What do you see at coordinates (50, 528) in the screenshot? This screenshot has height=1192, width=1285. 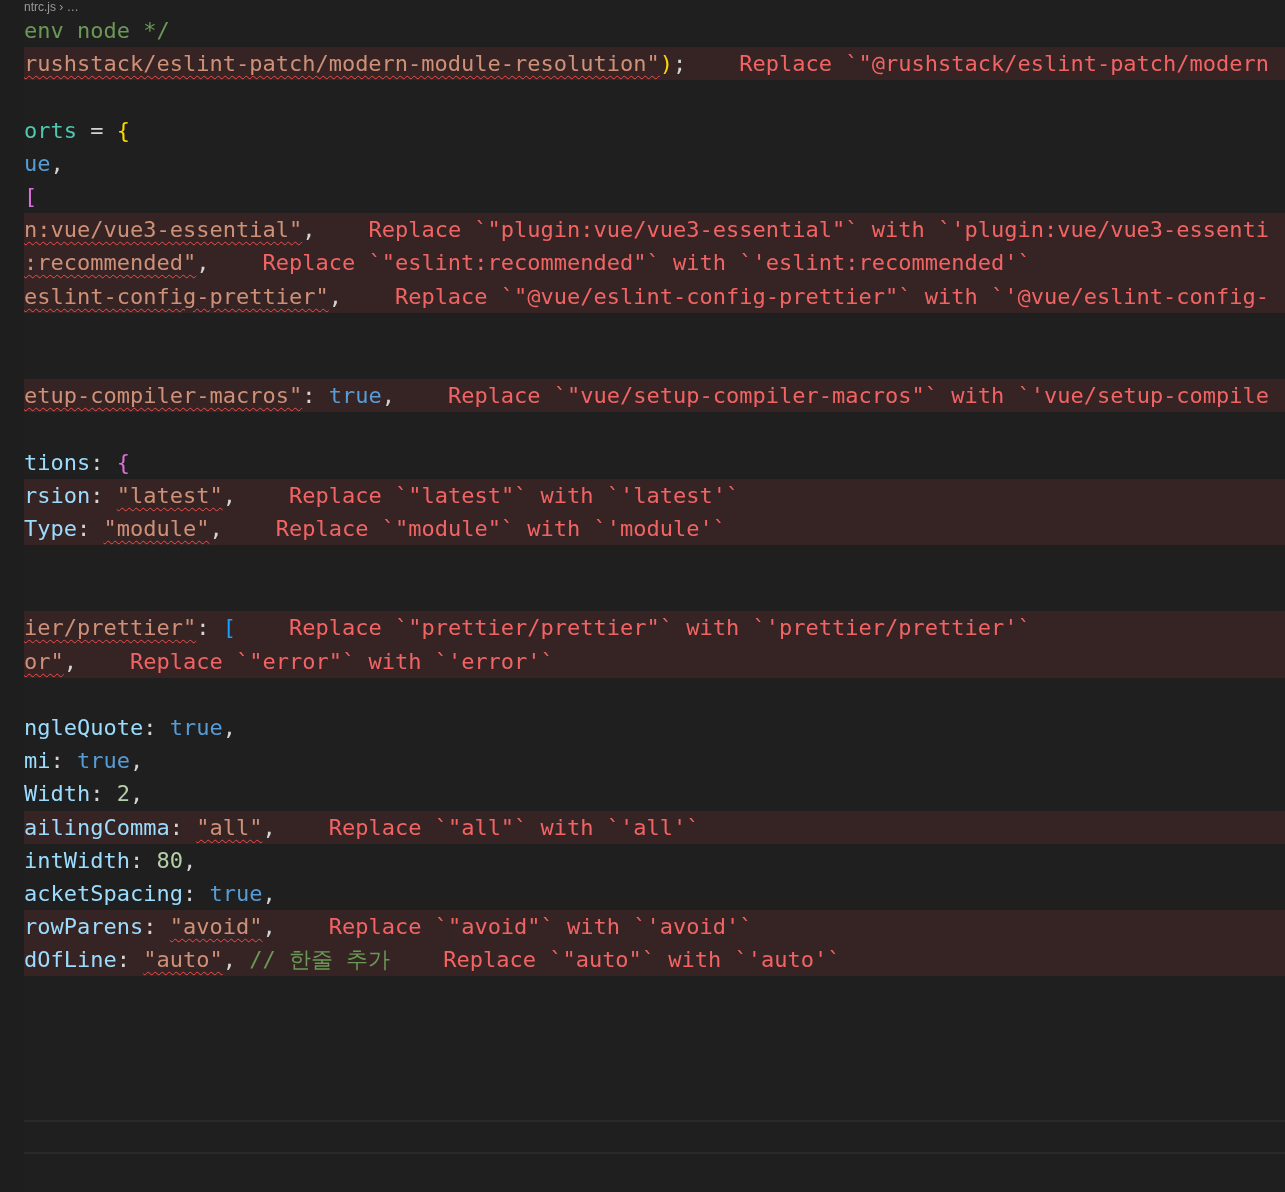 I see `property-name: Type` at bounding box center [50, 528].